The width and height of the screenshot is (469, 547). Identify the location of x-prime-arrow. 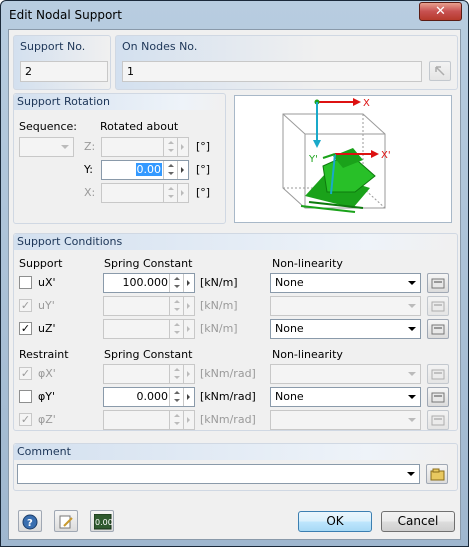
(375, 154).